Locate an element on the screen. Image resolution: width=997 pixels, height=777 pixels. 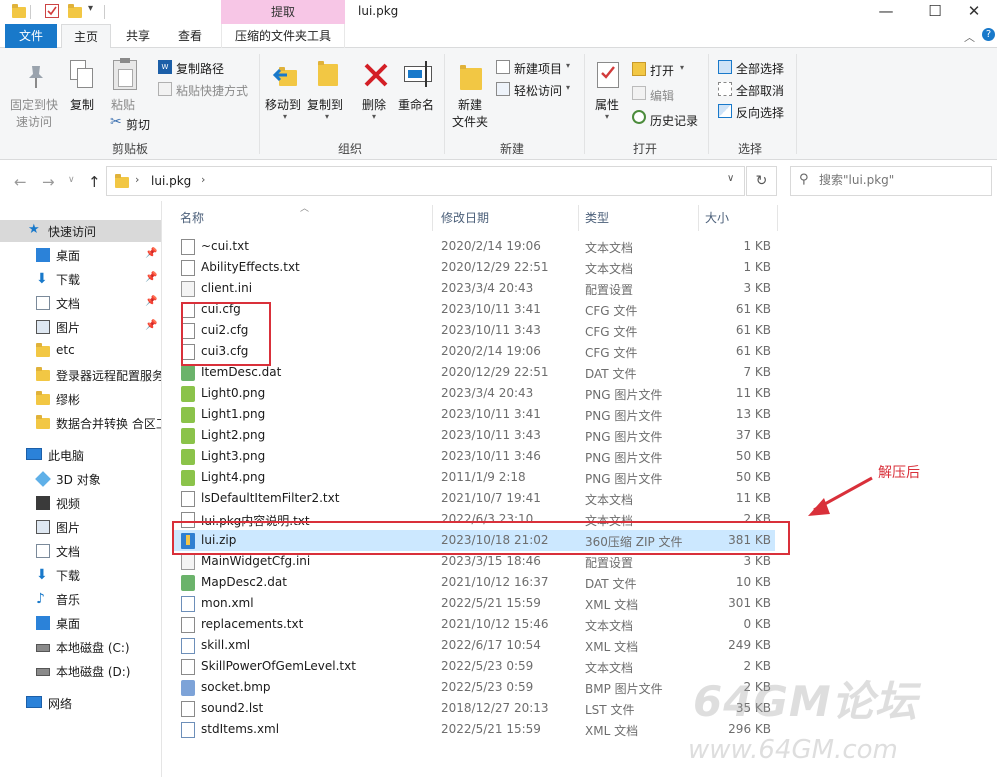
file-row: stdItems.xml 2022/5/21 15:59 XML 文档 296 KB is located at coordinates (474, 729).